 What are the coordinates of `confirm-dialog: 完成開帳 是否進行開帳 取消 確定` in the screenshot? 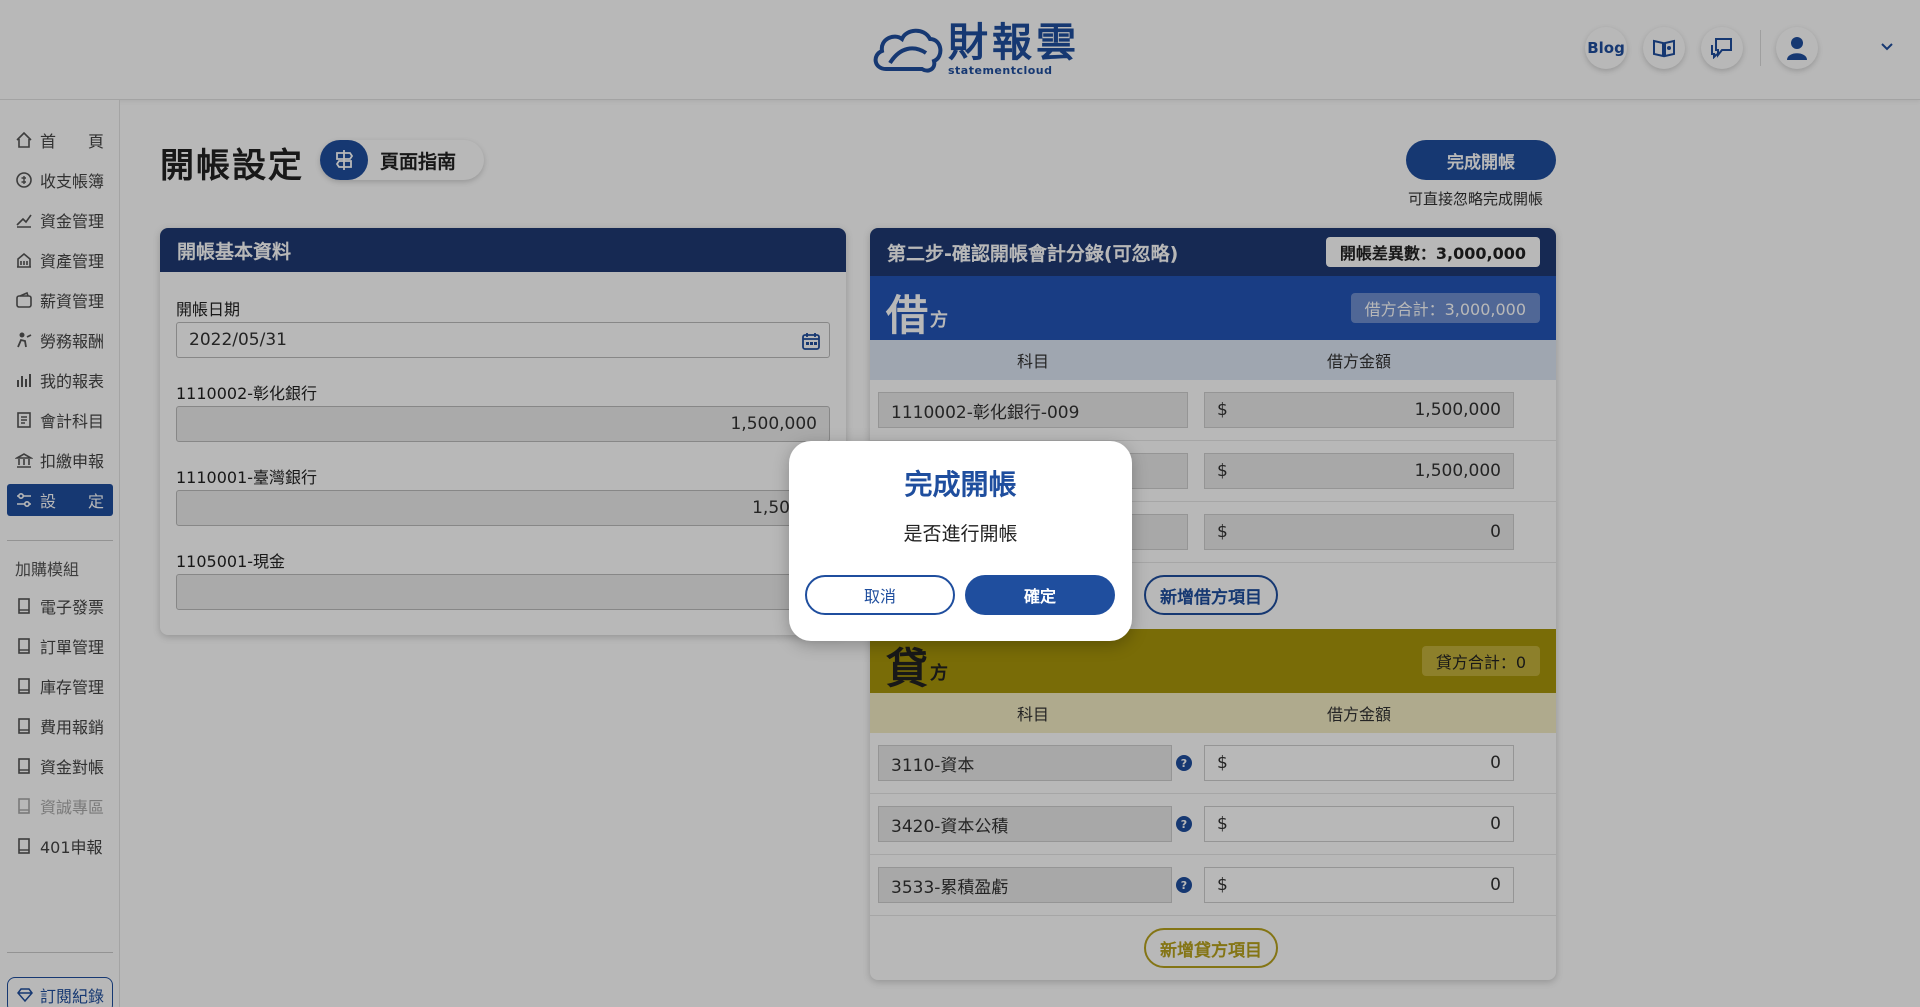 It's located at (960, 541).